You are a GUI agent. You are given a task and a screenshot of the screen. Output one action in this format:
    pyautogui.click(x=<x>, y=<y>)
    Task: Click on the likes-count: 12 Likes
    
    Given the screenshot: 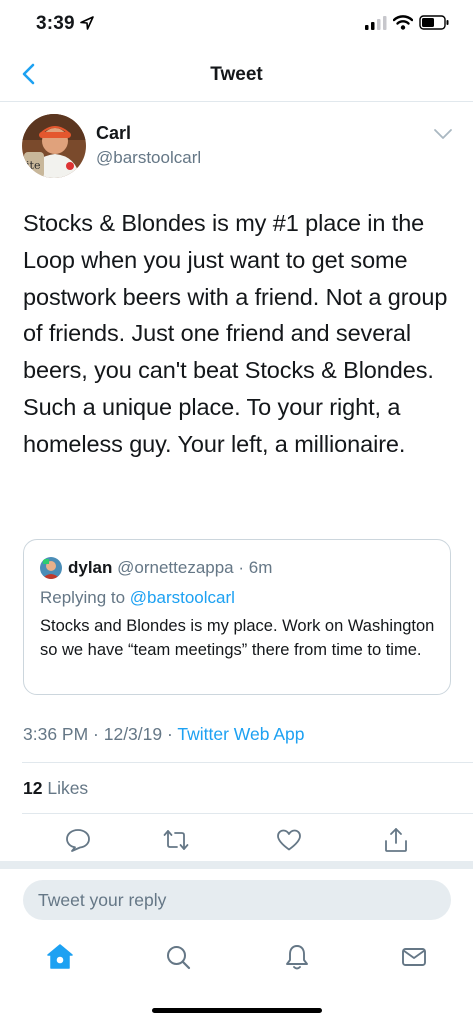 What is the action you would take?
    pyautogui.click(x=55, y=788)
    